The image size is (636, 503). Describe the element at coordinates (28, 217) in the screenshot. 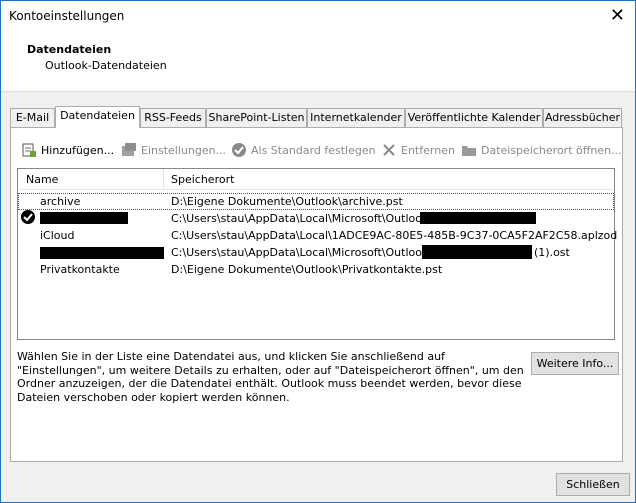

I see `default-check-icon` at that location.